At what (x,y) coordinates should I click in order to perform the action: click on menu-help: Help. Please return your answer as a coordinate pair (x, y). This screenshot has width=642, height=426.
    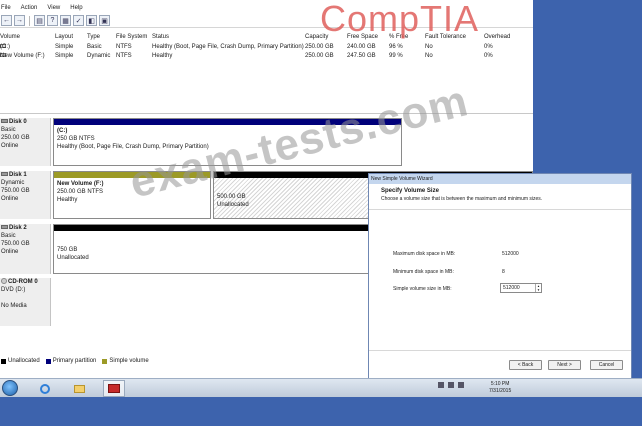
    Looking at the image, I should click on (76, 8).